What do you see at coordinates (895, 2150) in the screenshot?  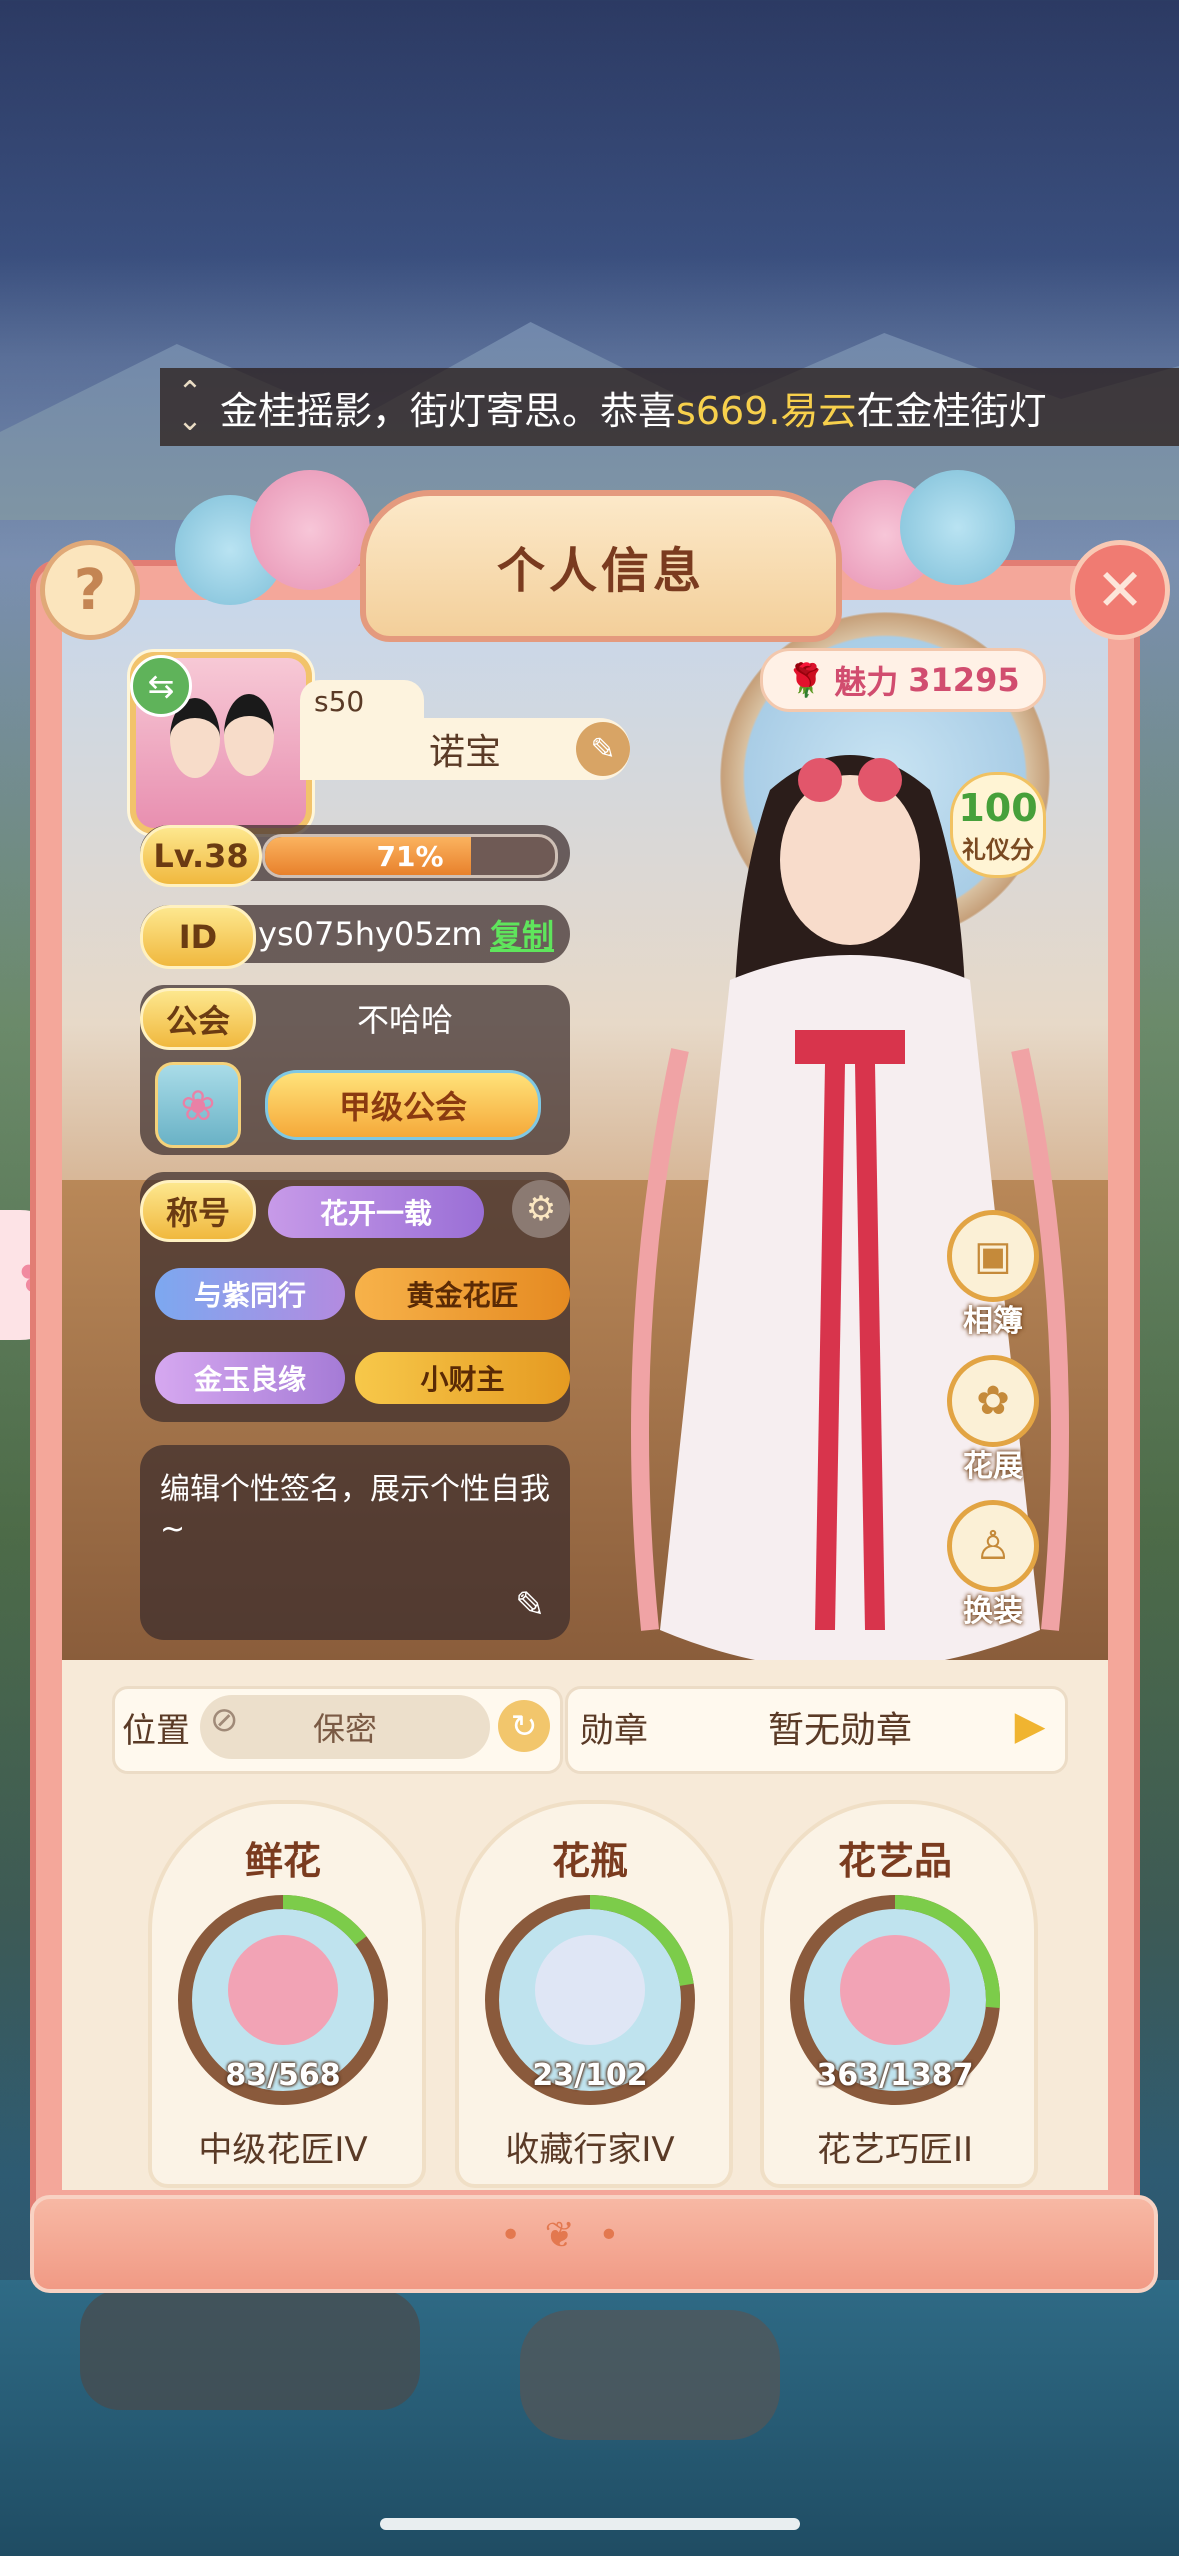 I see `collection-rank: 花艺巧匠II` at bounding box center [895, 2150].